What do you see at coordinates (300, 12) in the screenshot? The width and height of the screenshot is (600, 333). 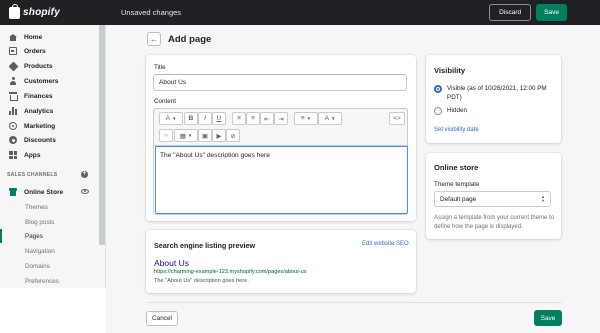 I see `top-bar: shopify Unsaved changes Discard Save` at bounding box center [300, 12].